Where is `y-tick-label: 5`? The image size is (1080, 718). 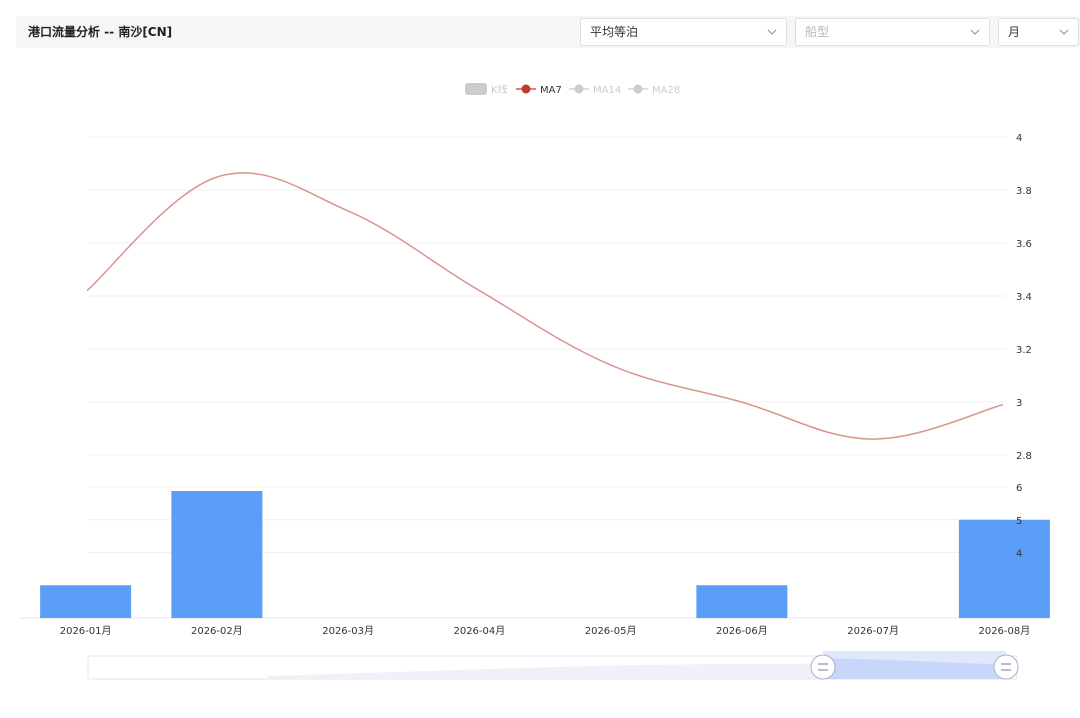
y-tick-label: 5 is located at coordinates (1019, 521).